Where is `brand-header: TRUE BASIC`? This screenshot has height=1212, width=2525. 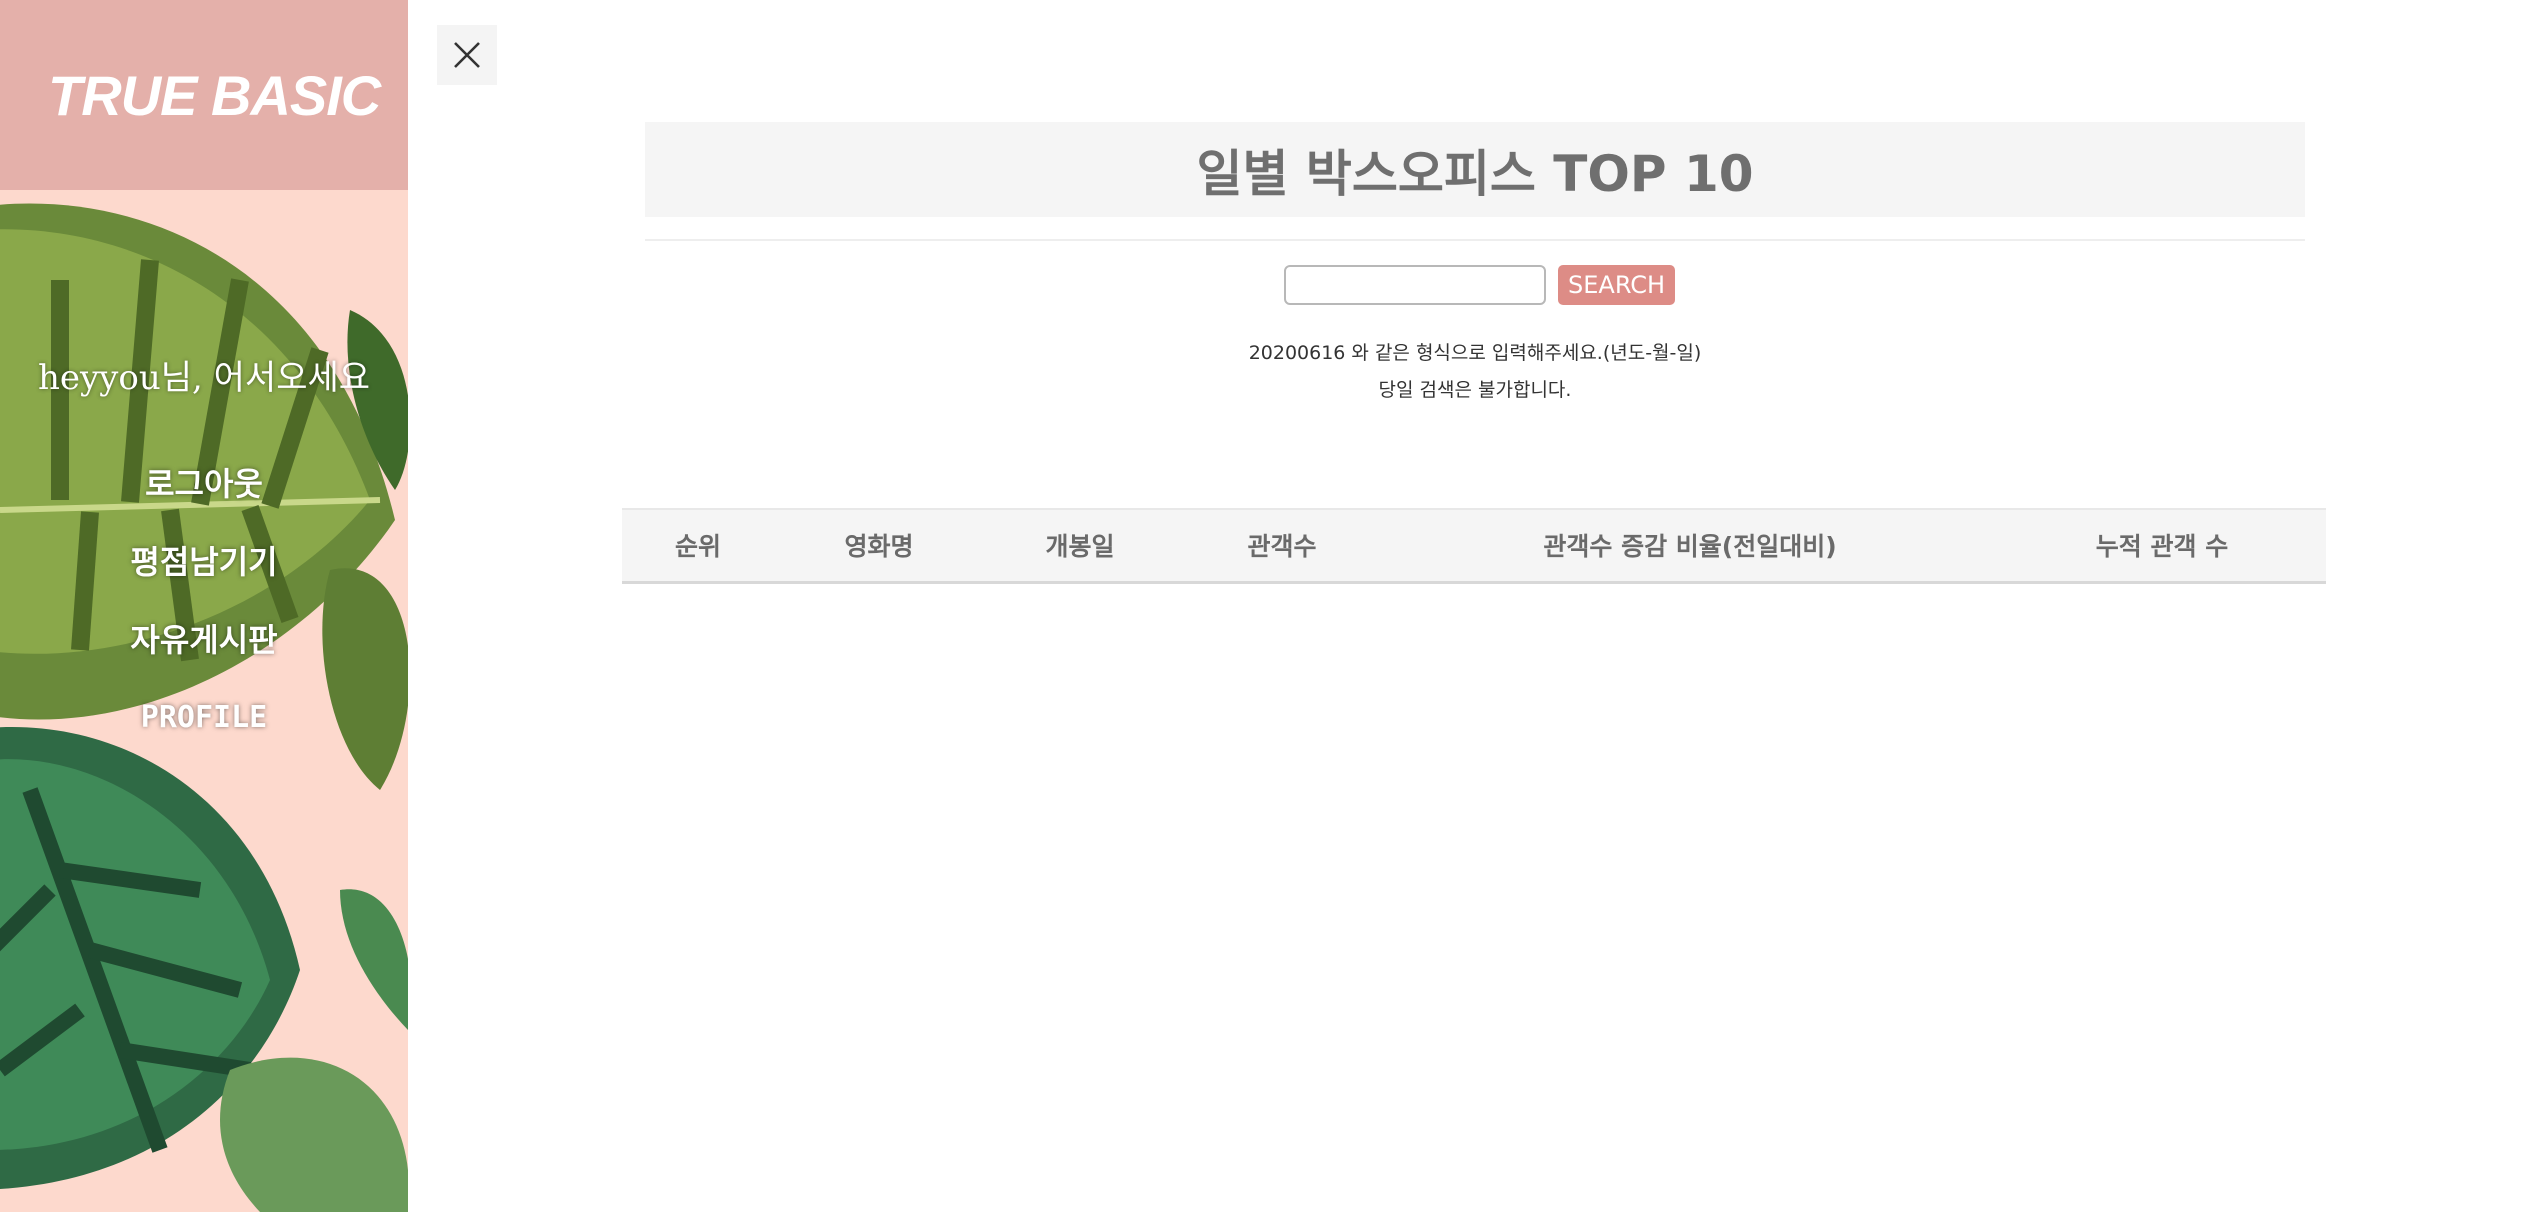 brand-header: TRUE BASIC is located at coordinates (204, 95).